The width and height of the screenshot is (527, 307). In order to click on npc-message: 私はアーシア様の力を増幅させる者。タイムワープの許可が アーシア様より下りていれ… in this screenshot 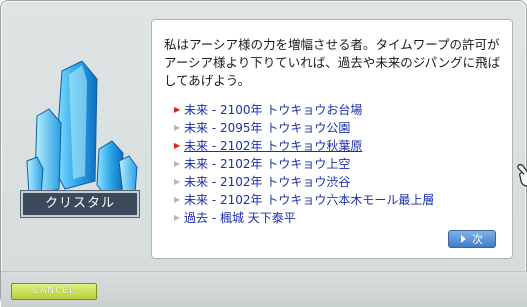, I will do `click(334, 63)`.